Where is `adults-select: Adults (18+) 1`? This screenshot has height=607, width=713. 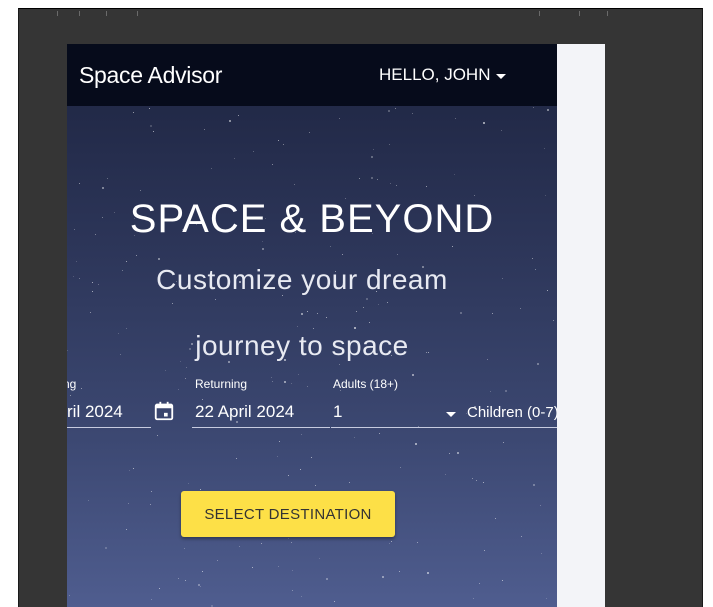
adults-select: Adults (18+) 1 is located at coordinates (398, 399).